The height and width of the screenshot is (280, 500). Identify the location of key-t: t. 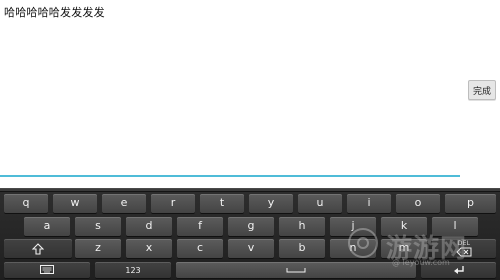
(222, 203).